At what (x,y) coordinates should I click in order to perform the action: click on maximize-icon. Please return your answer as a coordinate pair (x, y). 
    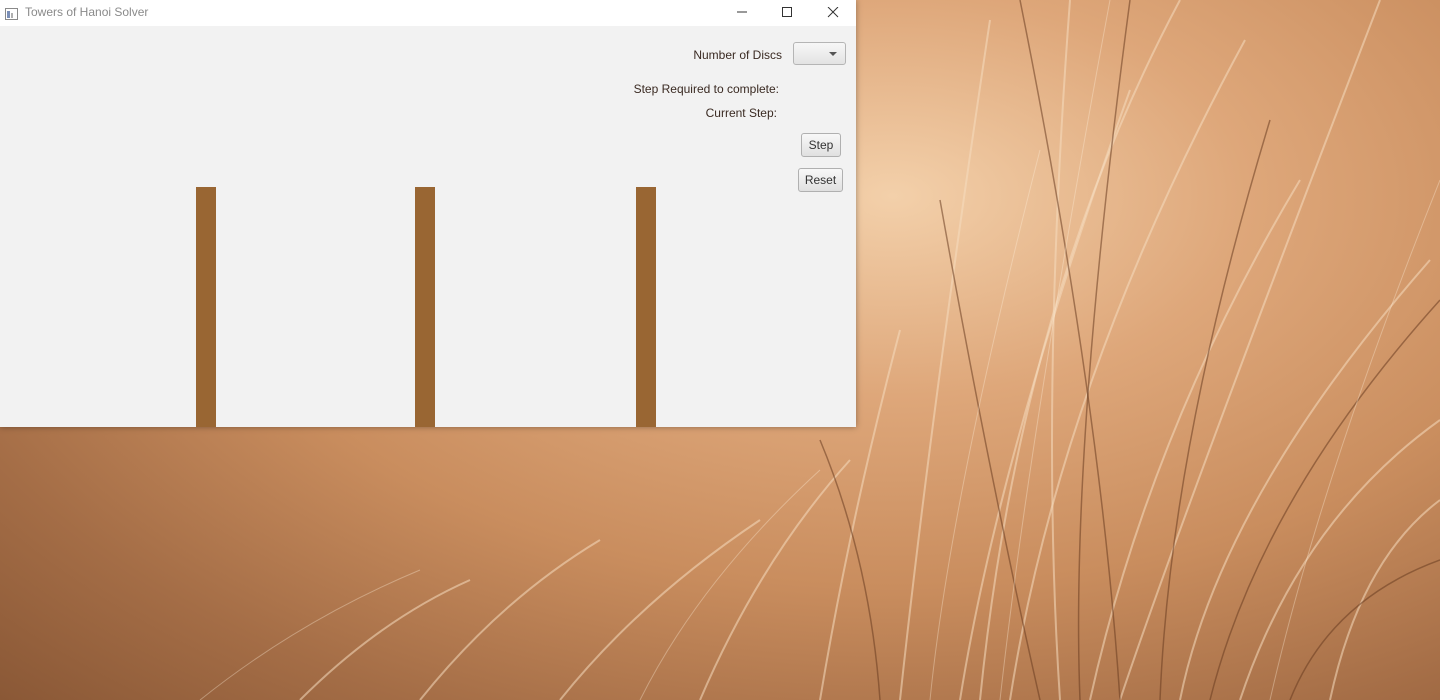
    Looking at the image, I should click on (787, 12).